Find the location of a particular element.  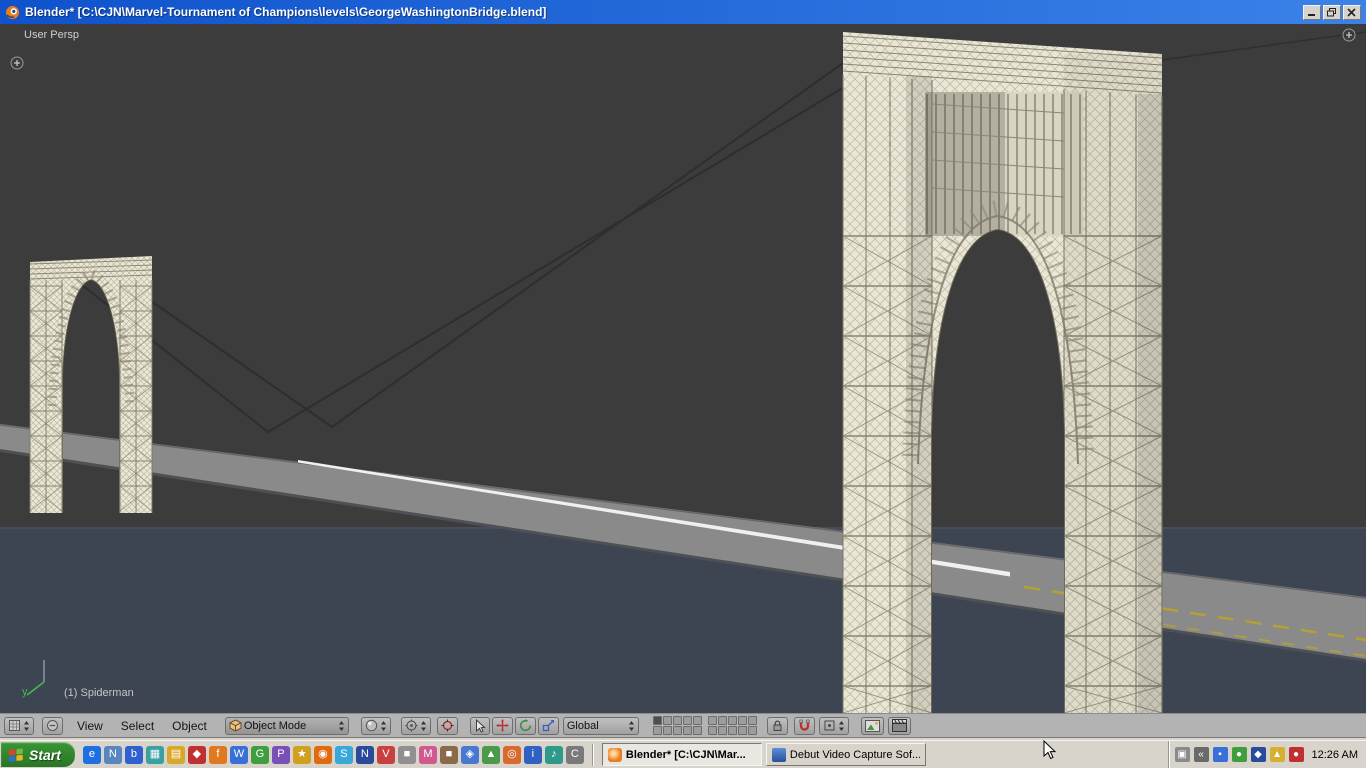

quicklaunch-icon: ◎ is located at coordinates (511, 754).